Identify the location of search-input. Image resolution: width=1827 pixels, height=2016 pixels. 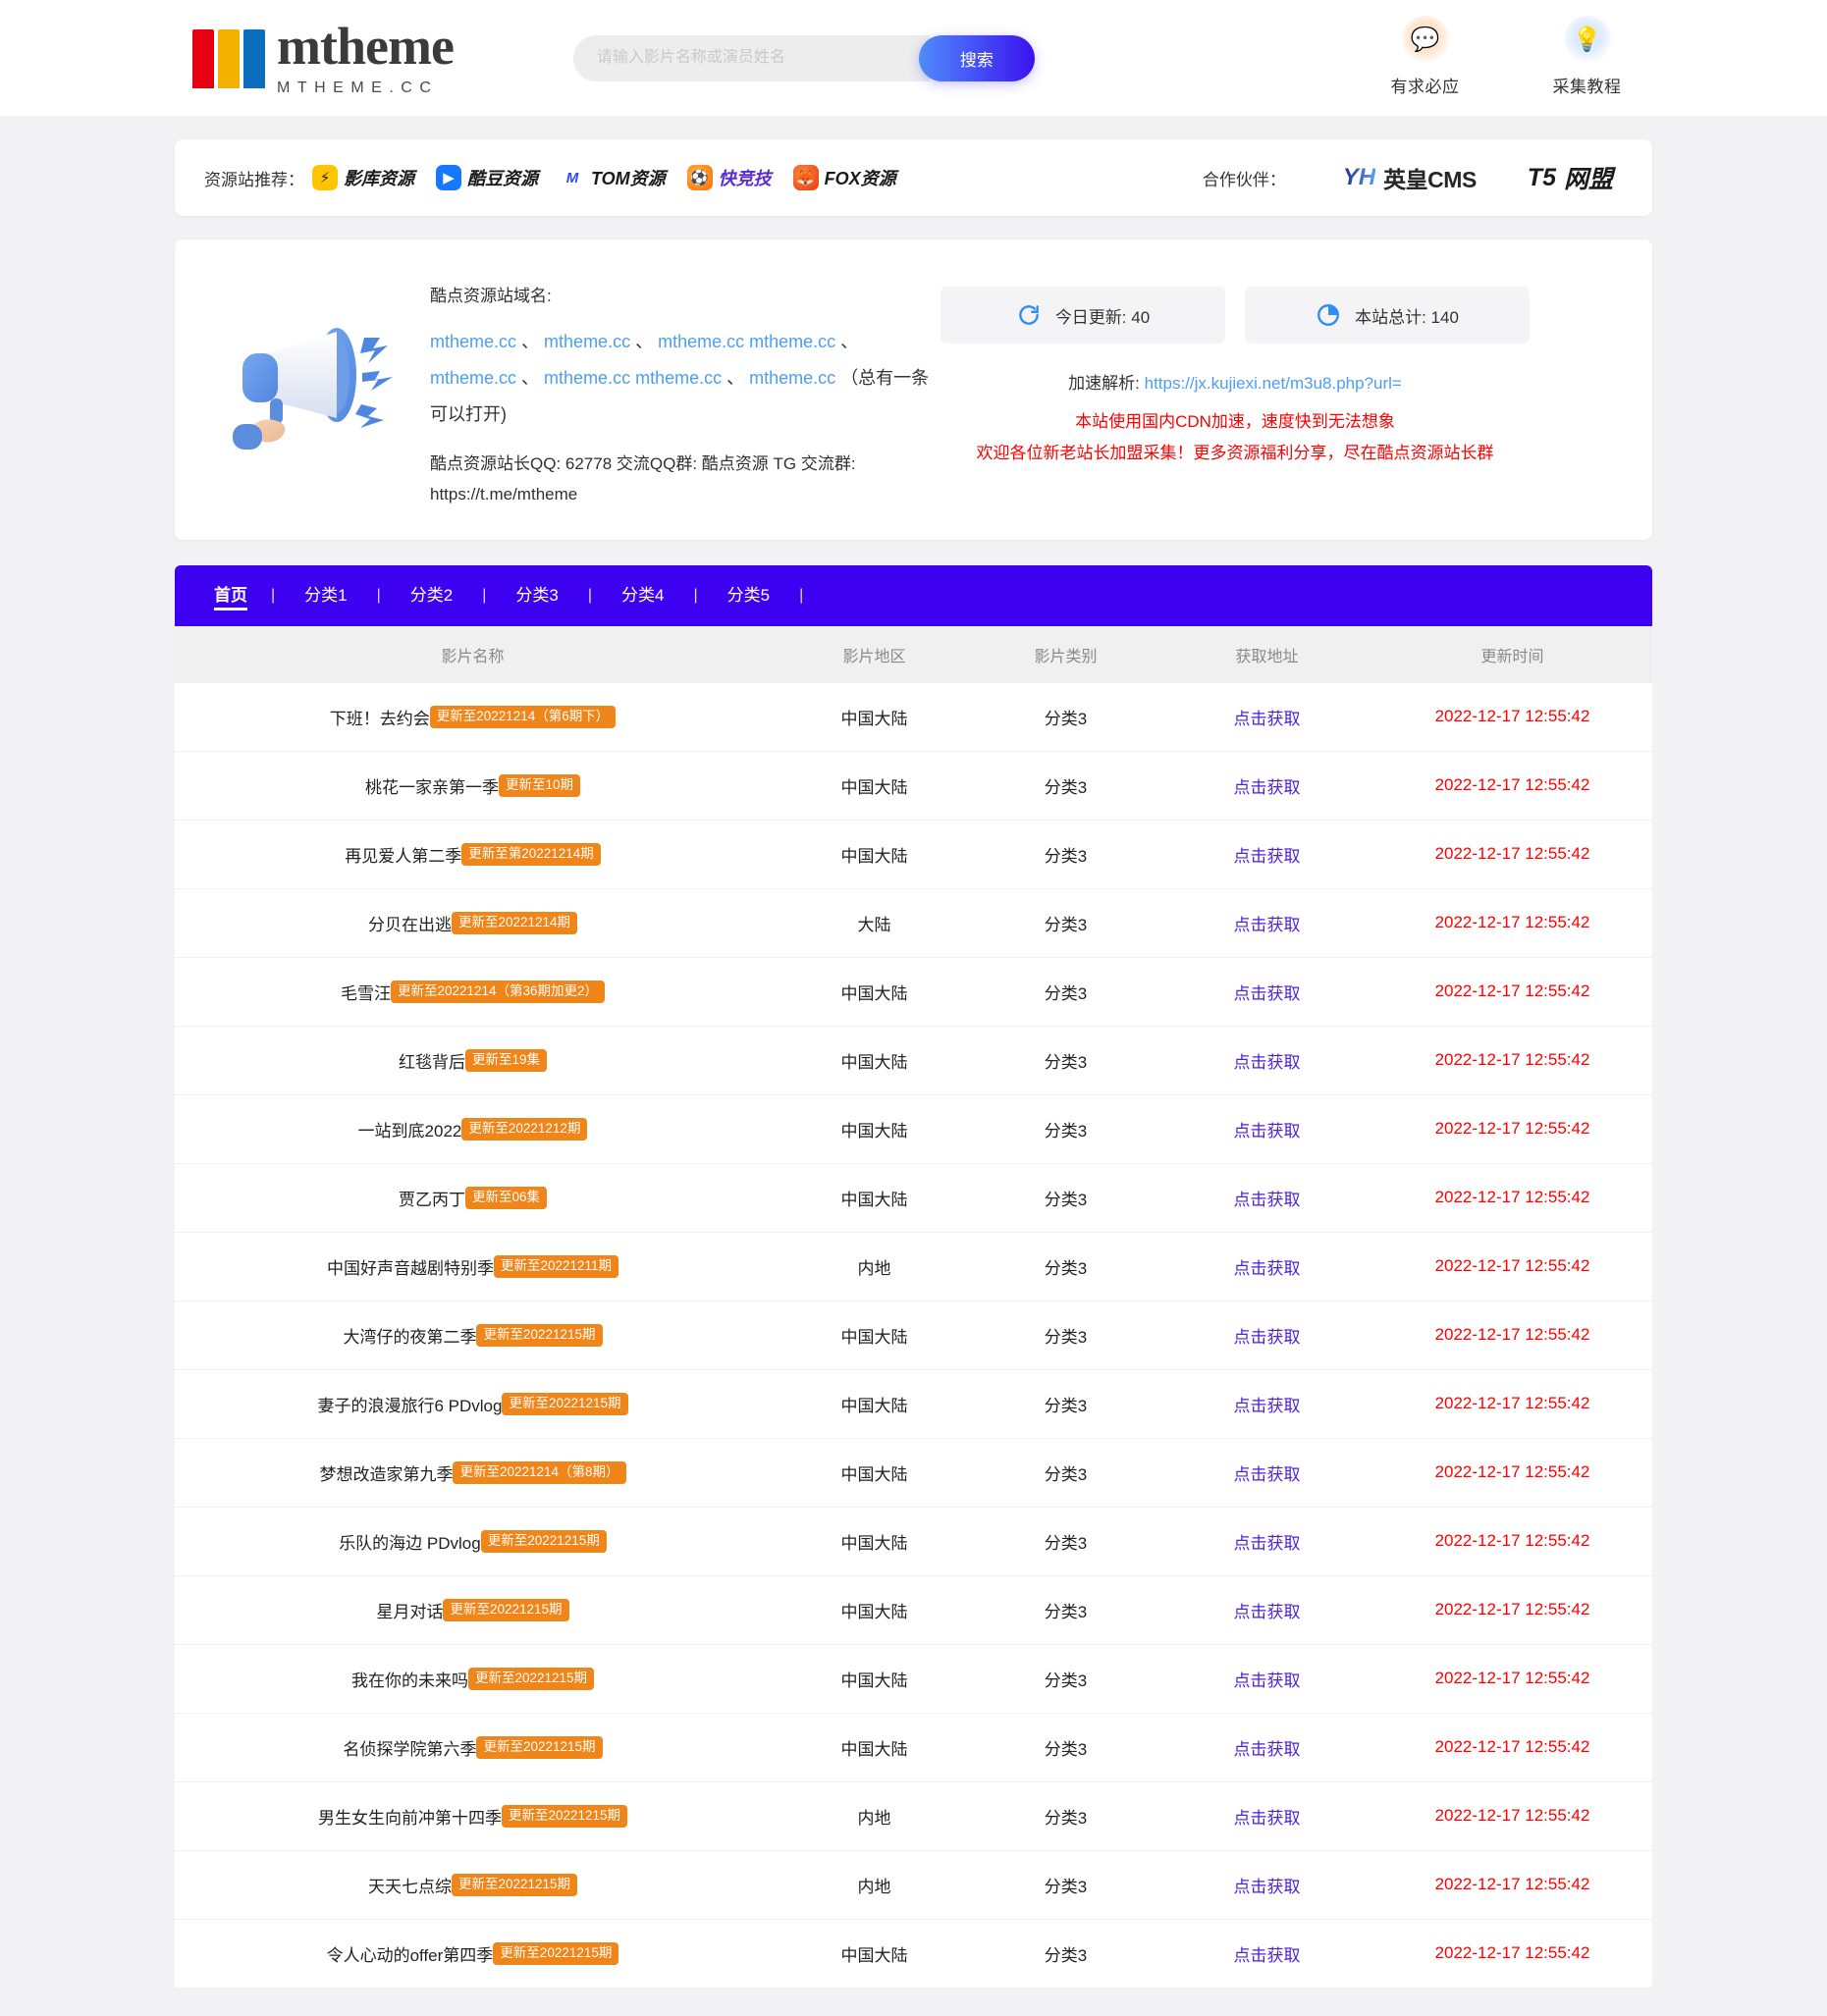
(751, 57).